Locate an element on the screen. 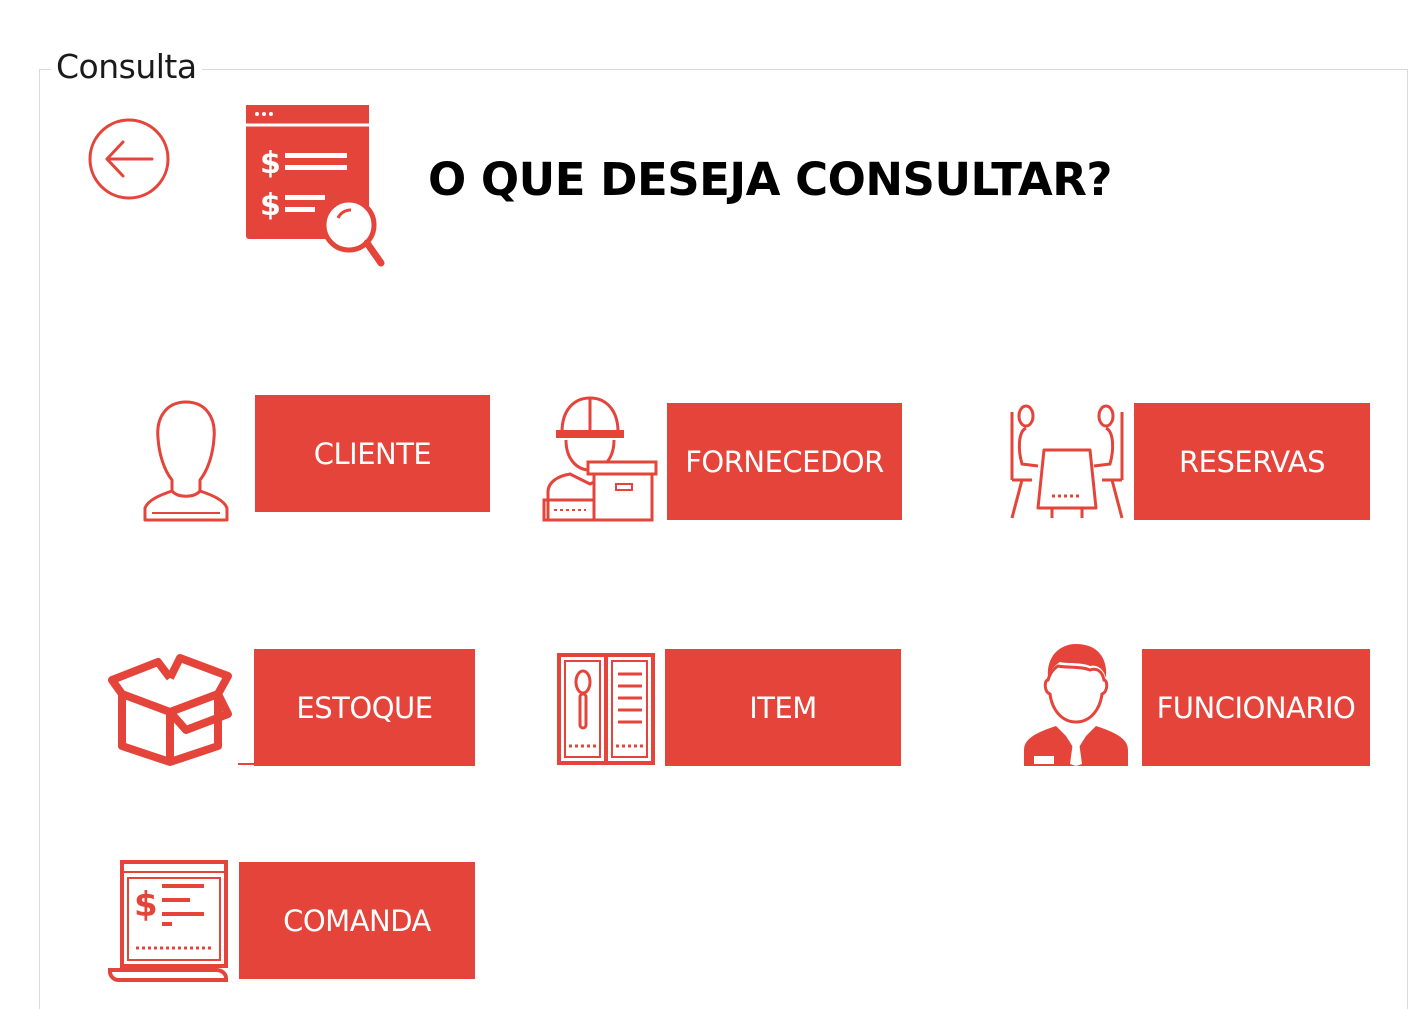  reservas-button: RESERVAS is located at coordinates (1252, 461).